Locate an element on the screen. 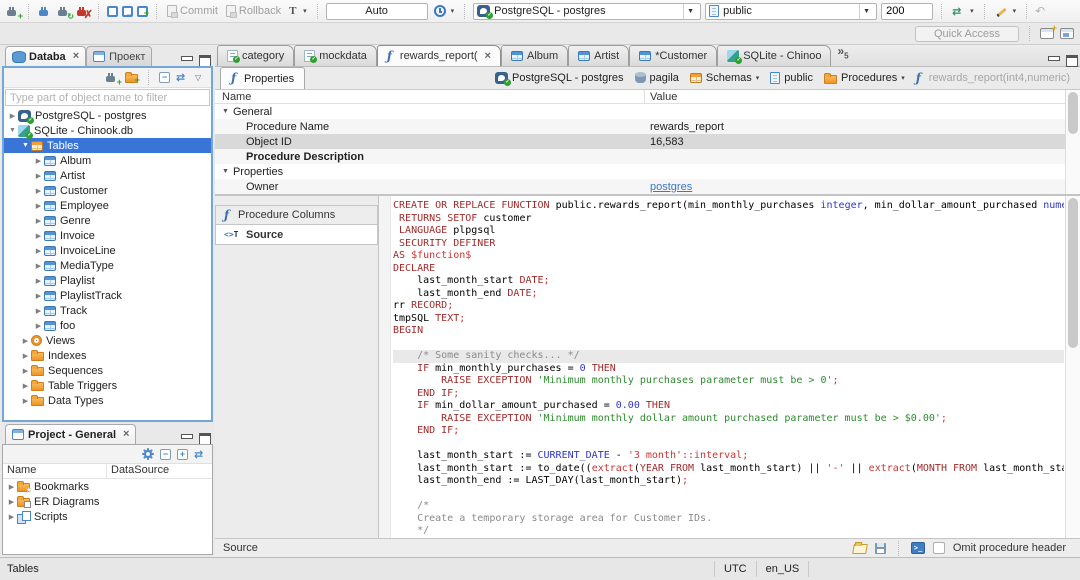  tree-item-data-types: ▶ Data Types is located at coordinates (107, 400).